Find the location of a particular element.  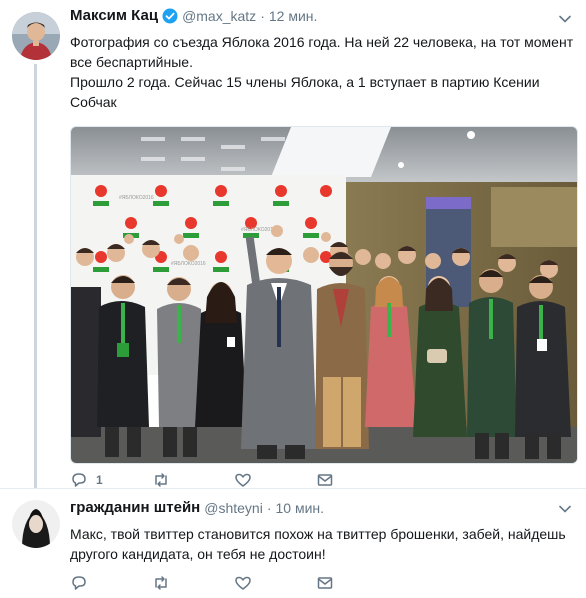

verified-badge-icon is located at coordinates (170, 16).